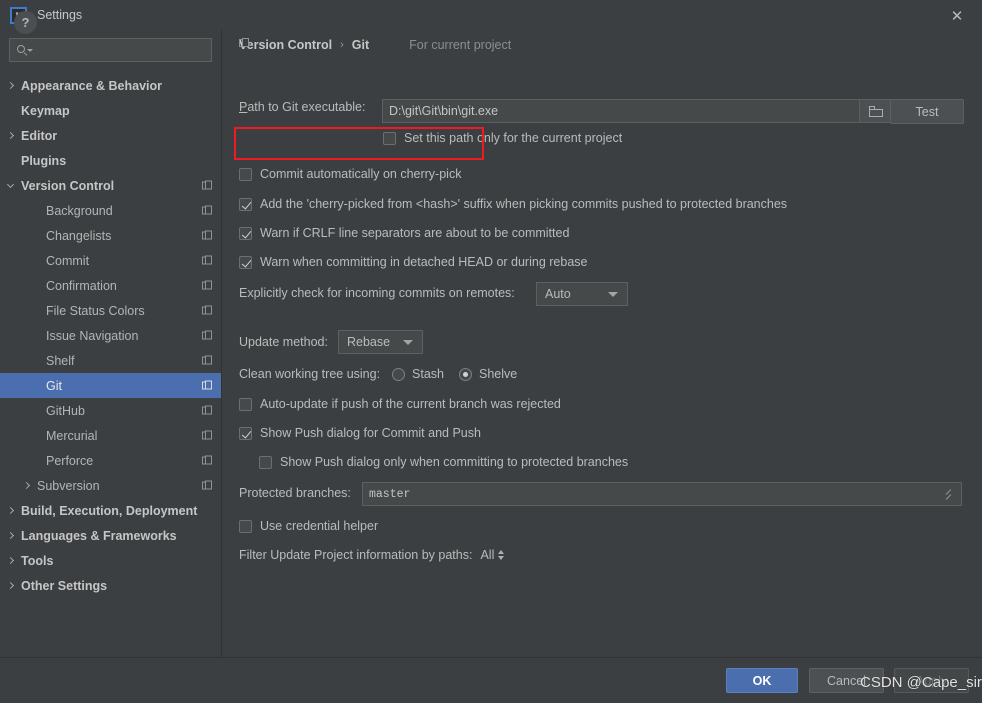 Image resolution: width=982 pixels, height=703 pixels. I want to click on radio-option-stash: Stash, so click(418, 374).